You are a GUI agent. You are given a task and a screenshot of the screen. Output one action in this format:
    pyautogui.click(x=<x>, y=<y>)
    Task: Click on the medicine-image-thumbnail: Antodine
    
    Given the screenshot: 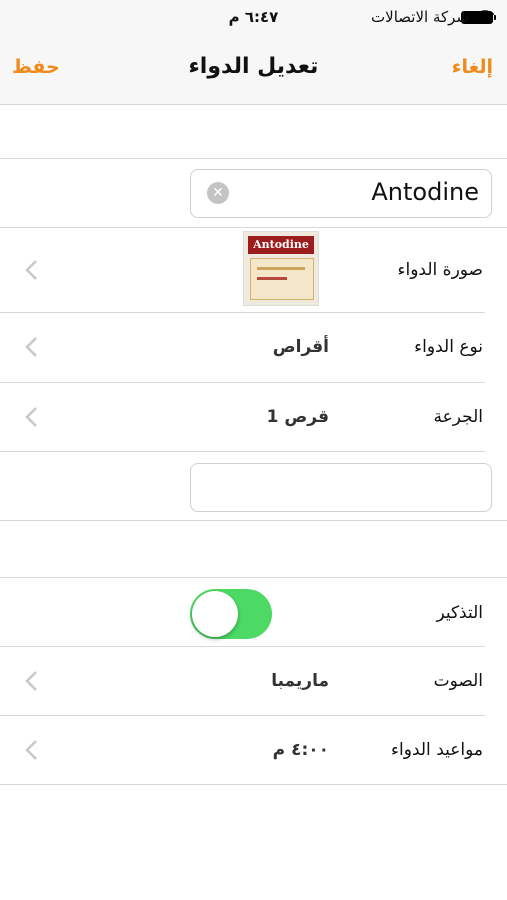 What is the action you would take?
    pyautogui.click(x=281, y=268)
    